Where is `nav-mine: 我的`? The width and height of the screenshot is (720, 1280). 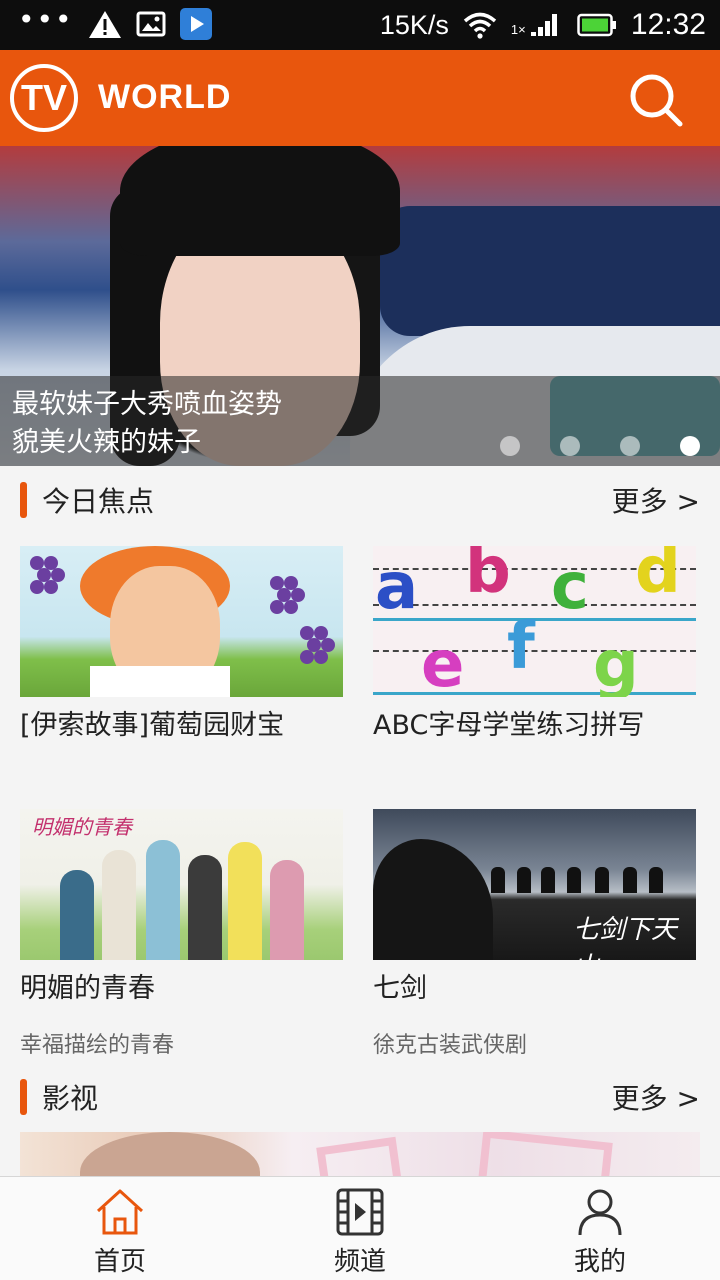
nav-mine: 我的 is located at coordinates (600, 1228).